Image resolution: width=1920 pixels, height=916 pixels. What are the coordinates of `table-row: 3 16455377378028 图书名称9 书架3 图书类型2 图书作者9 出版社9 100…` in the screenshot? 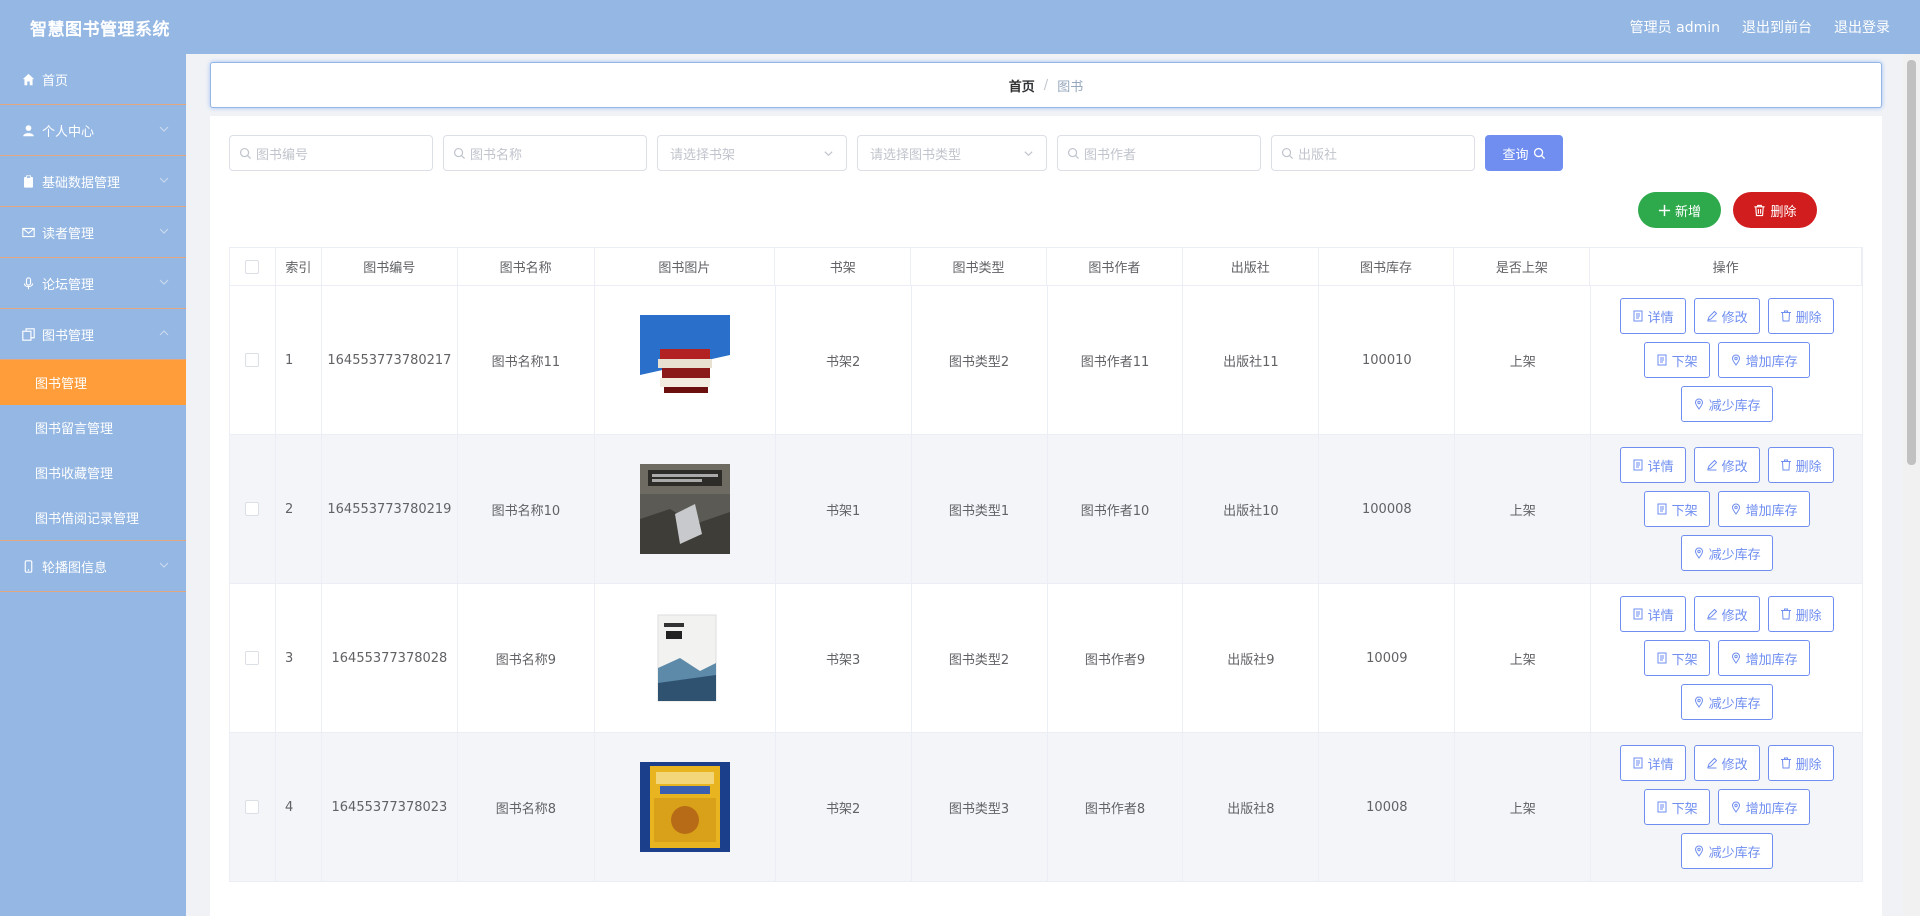 It's located at (1046, 658).